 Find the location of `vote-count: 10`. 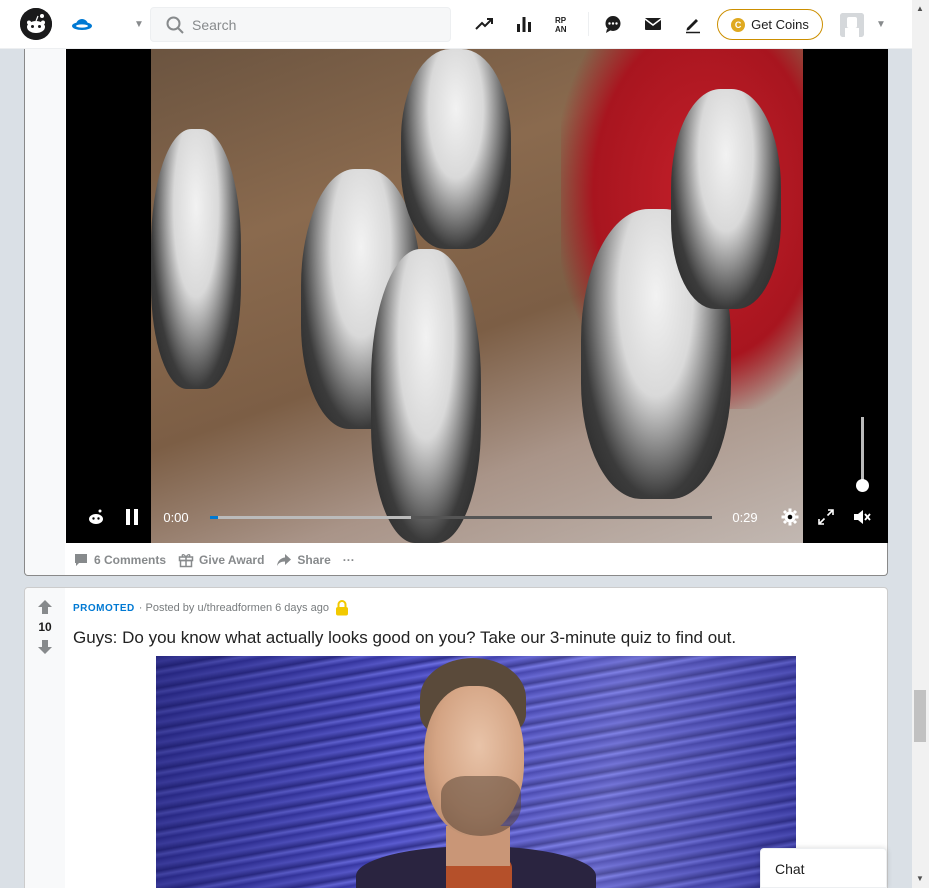

vote-count: 10 is located at coordinates (45, 627).